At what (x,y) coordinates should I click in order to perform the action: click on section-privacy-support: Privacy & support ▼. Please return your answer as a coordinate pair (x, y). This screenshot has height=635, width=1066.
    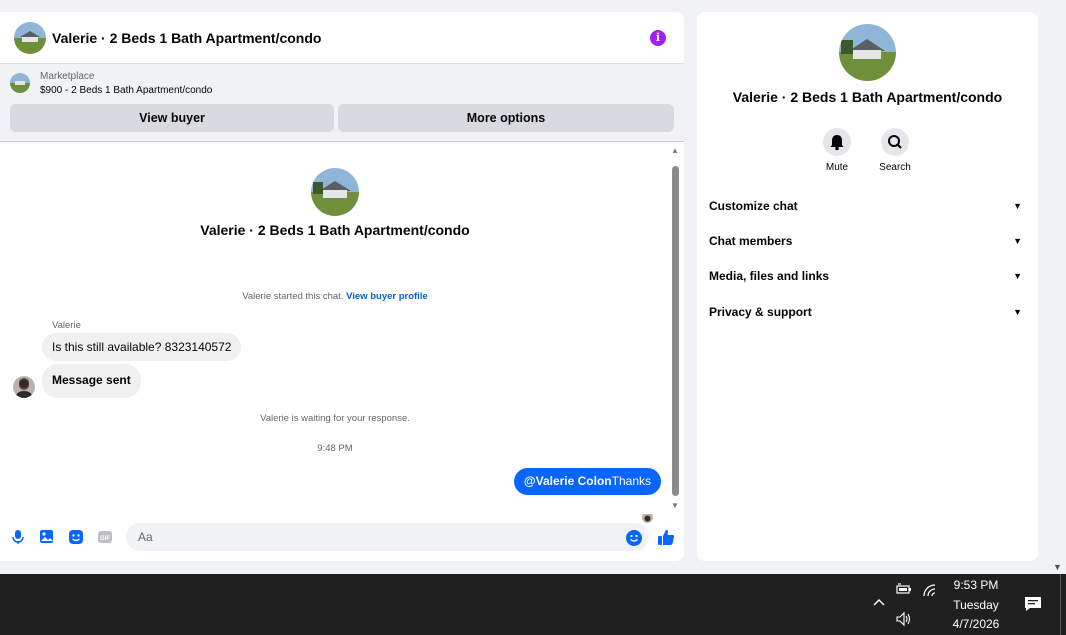
    Looking at the image, I should click on (867, 312).